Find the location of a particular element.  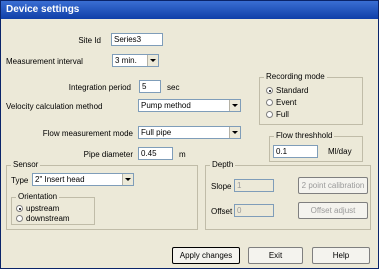

orientation-group: Orientation upstream downstream is located at coordinates (53, 208).